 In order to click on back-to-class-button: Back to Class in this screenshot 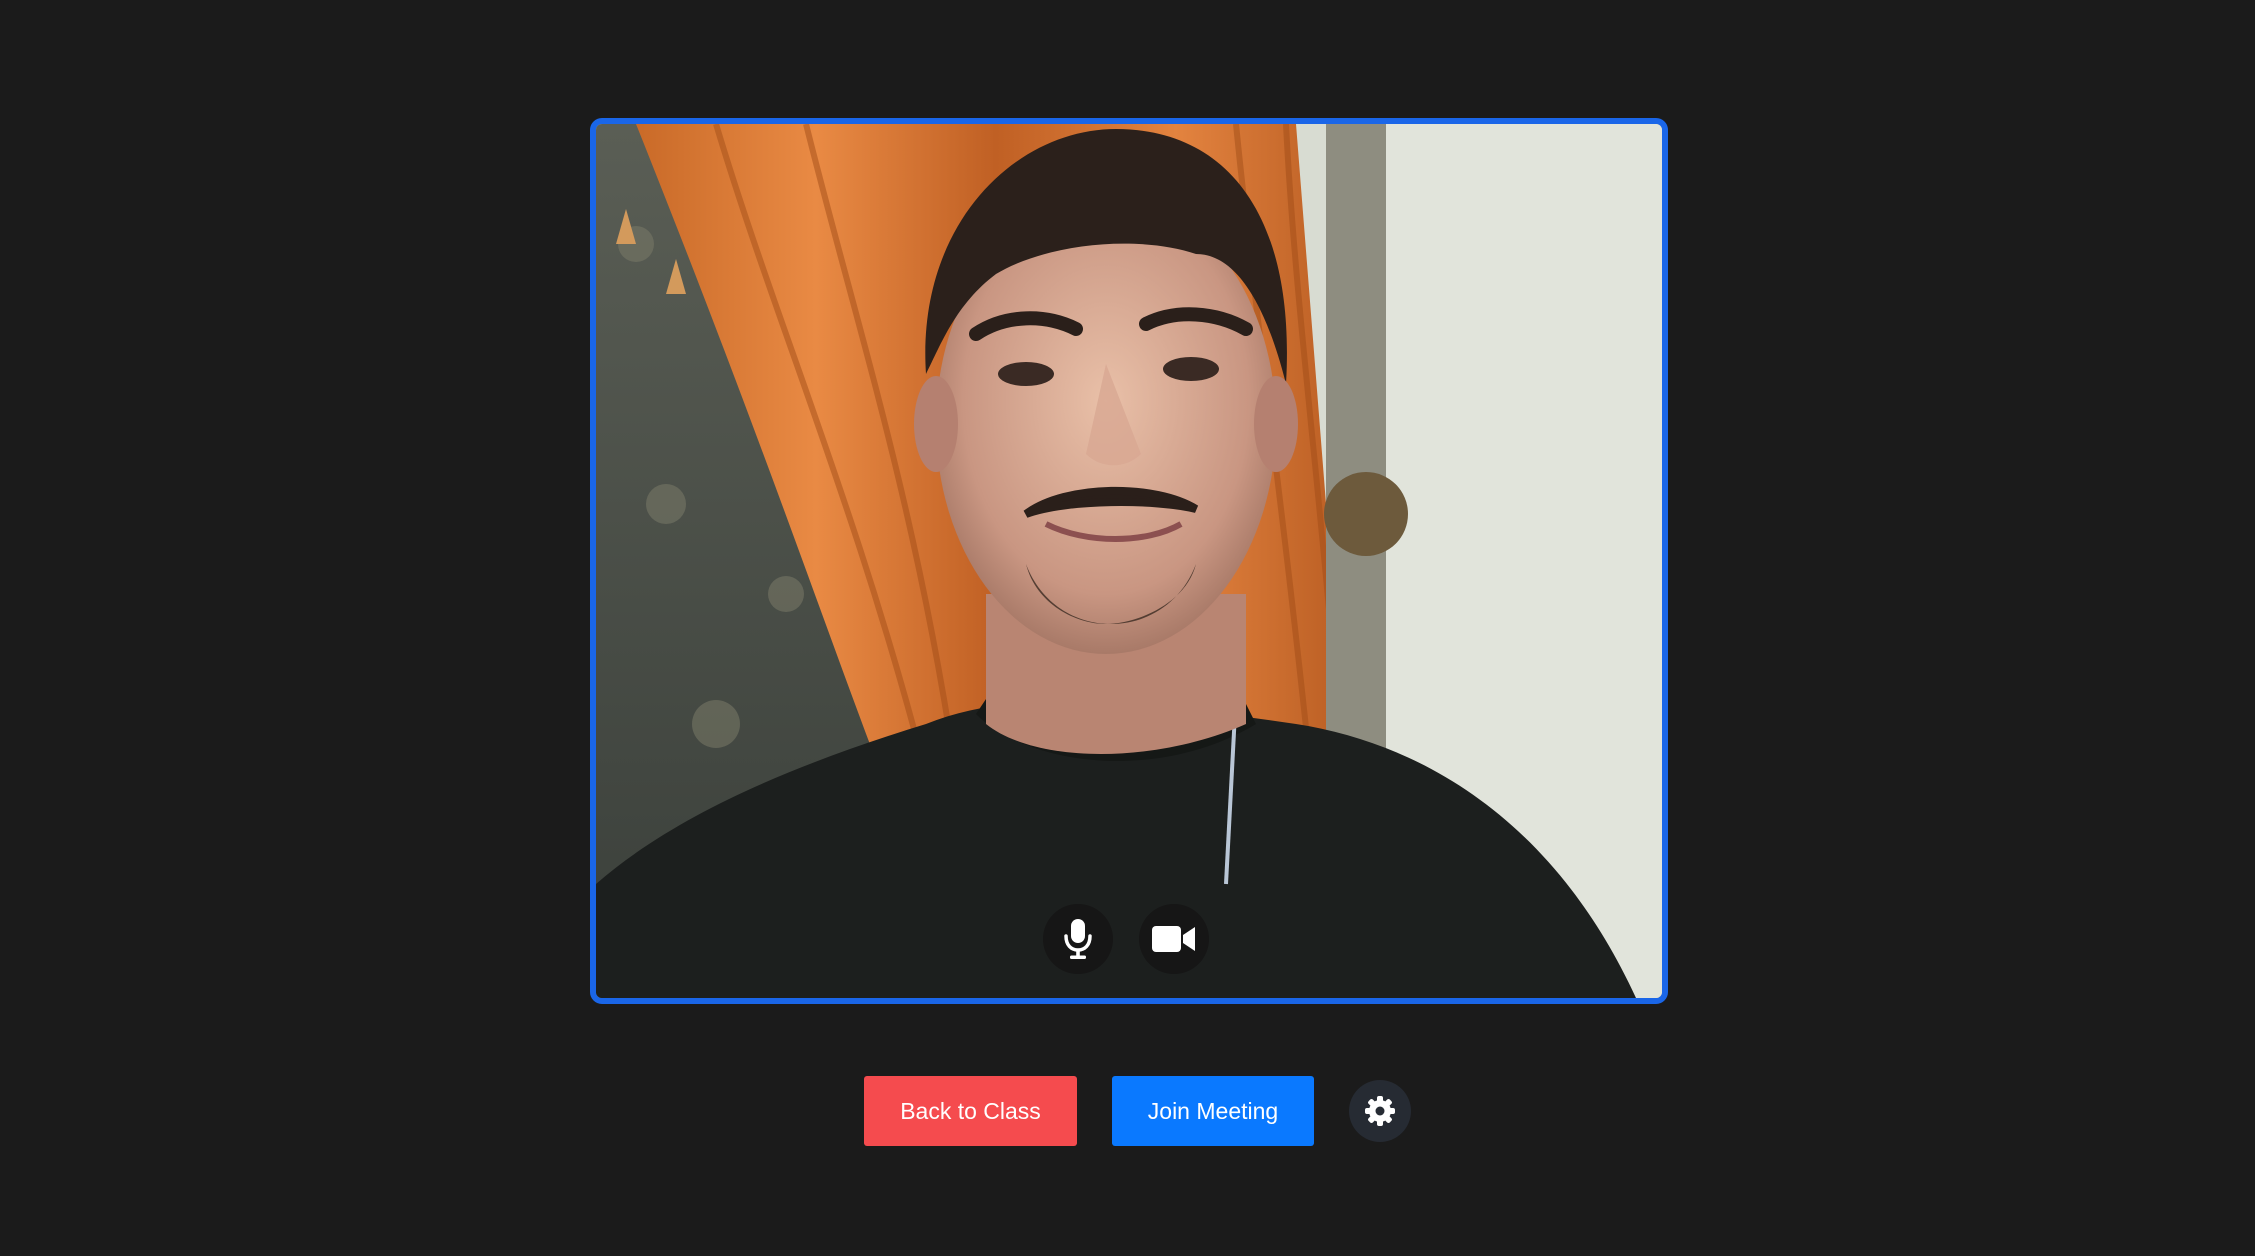, I will do `click(970, 1111)`.